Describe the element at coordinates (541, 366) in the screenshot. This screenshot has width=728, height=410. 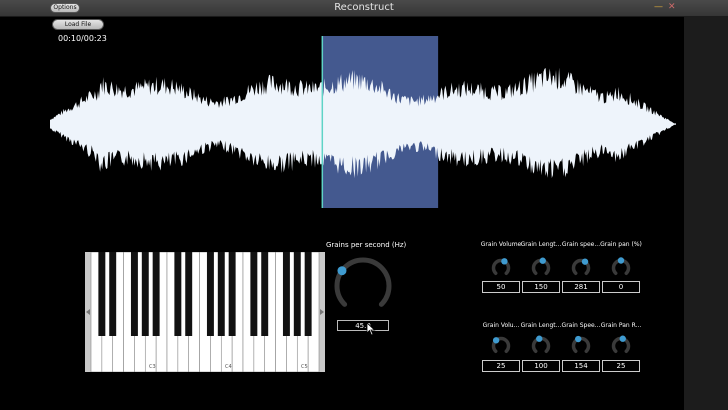
I see `grain-knob-value: 100` at that location.